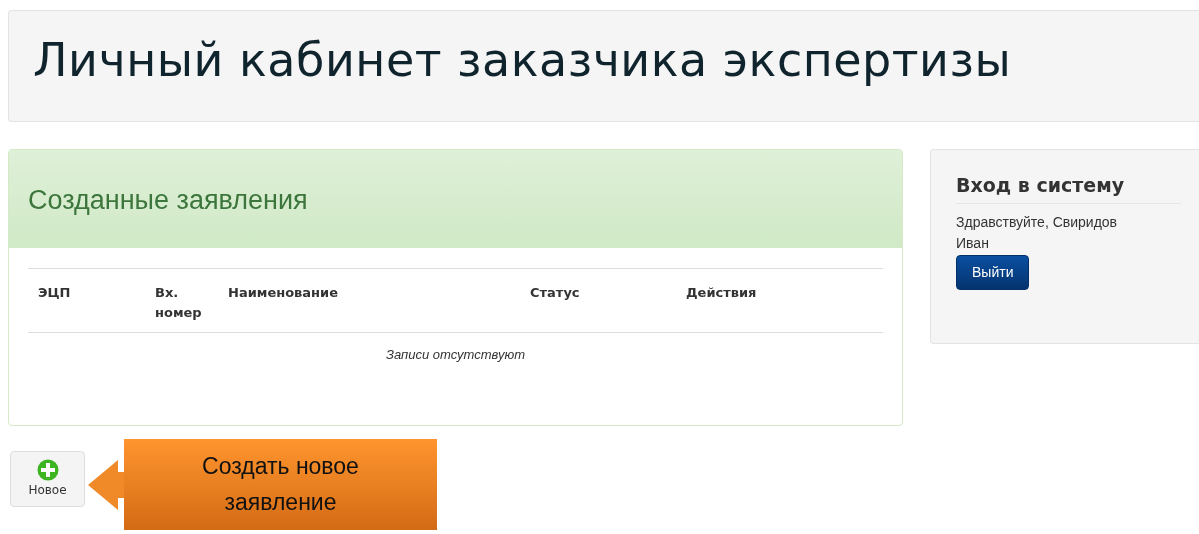 This screenshot has height=534, width=1199. What do you see at coordinates (179, 303) in the screenshot?
I see `column-header: Вх. номер` at bounding box center [179, 303].